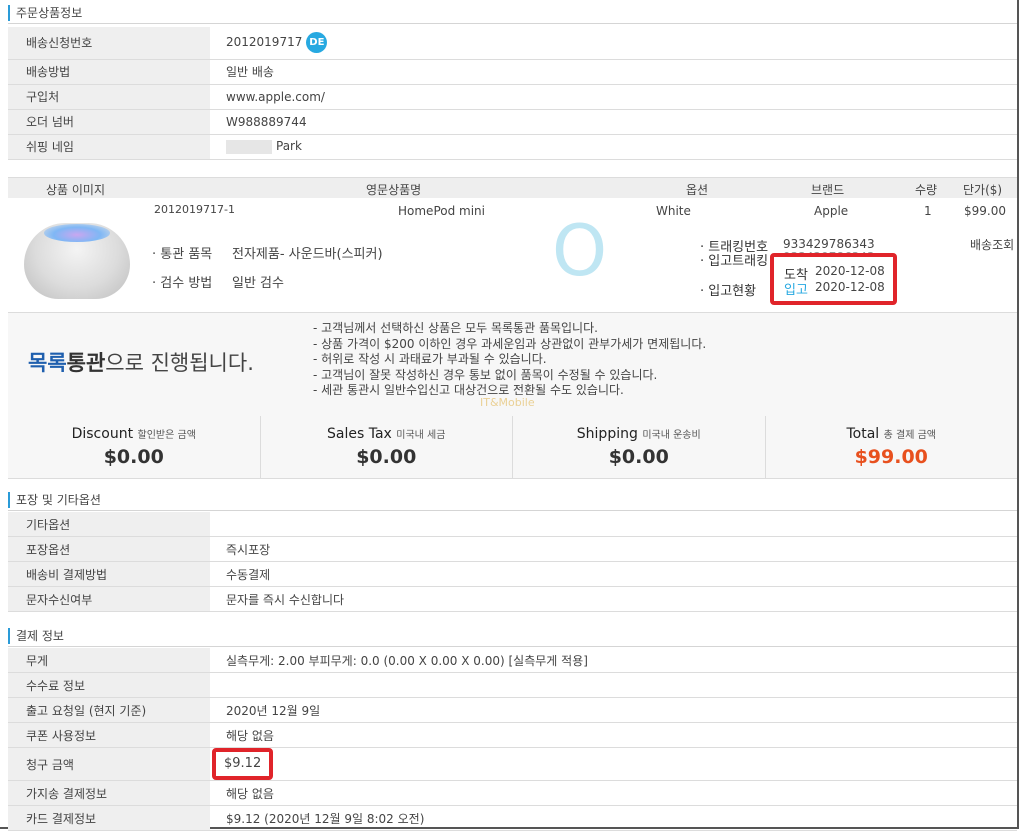 This screenshot has width=1024, height=832. Describe the element at coordinates (673, 211) in the screenshot. I see `item-option: White` at that location.